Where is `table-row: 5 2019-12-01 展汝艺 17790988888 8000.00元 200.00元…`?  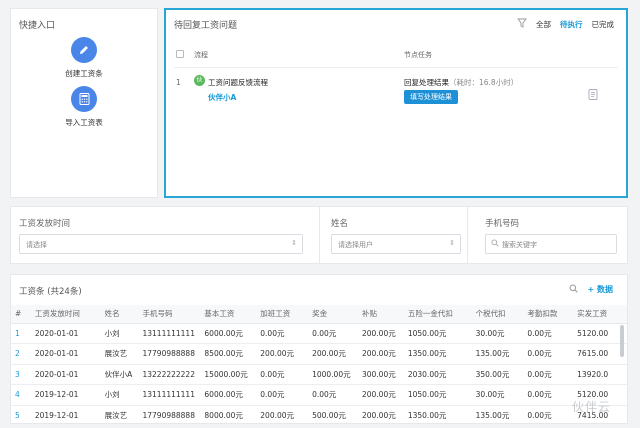
table-row: 5 2019-12-01 展汝艺 17790988888 8000.00元 200.00元… is located at coordinates (319, 414).